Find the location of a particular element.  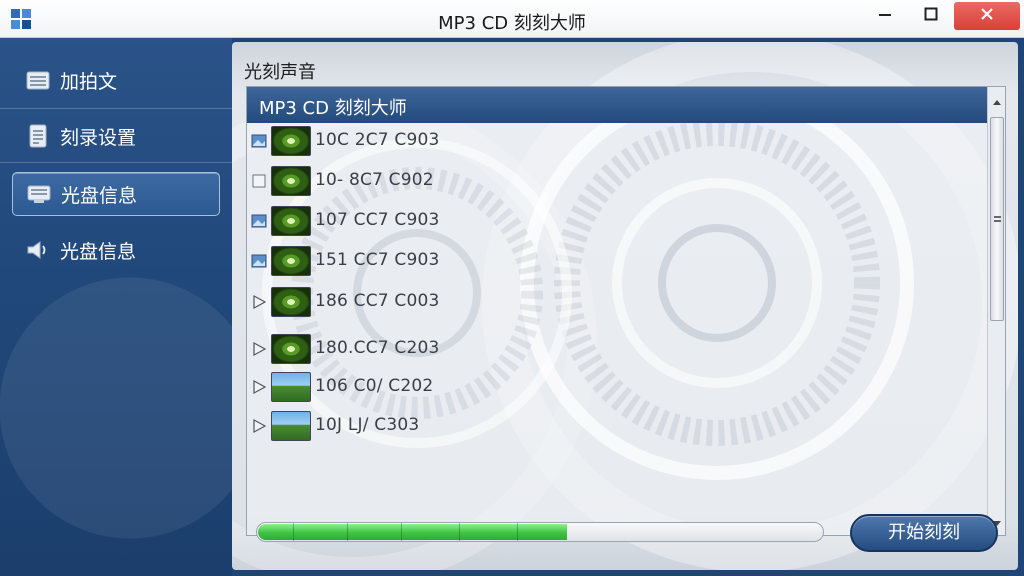

title-bar: MP3 CD 刻刻大师 is located at coordinates (512, 19).